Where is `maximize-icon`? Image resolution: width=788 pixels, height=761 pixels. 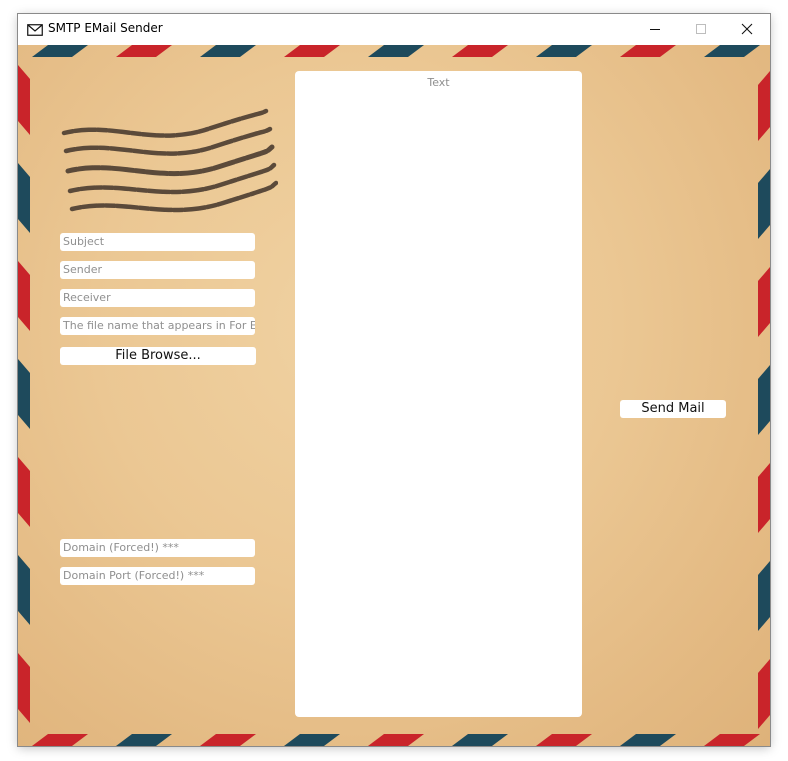
maximize-icon is located at coordinates (701, 29).